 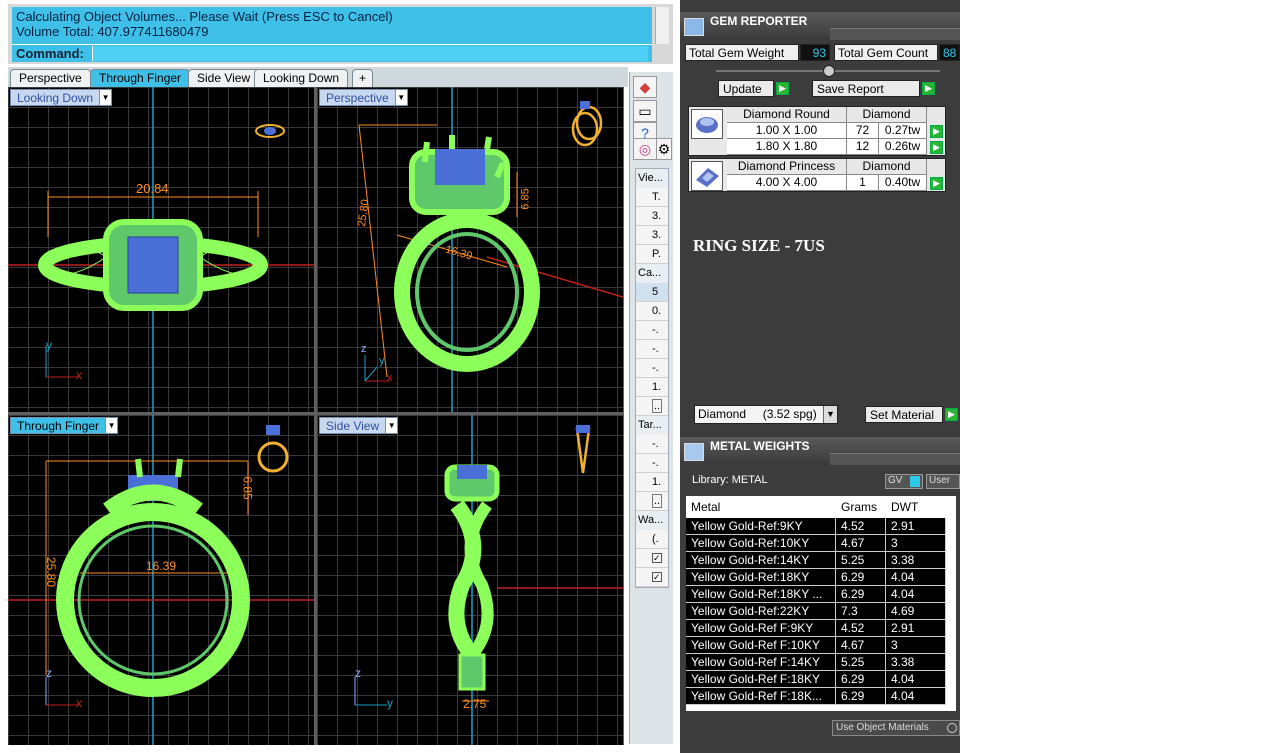 What do you see at coordinates (916, 645) in the screenshot?
I see `dwt-cell: 3` at bounding box center [916, 645].